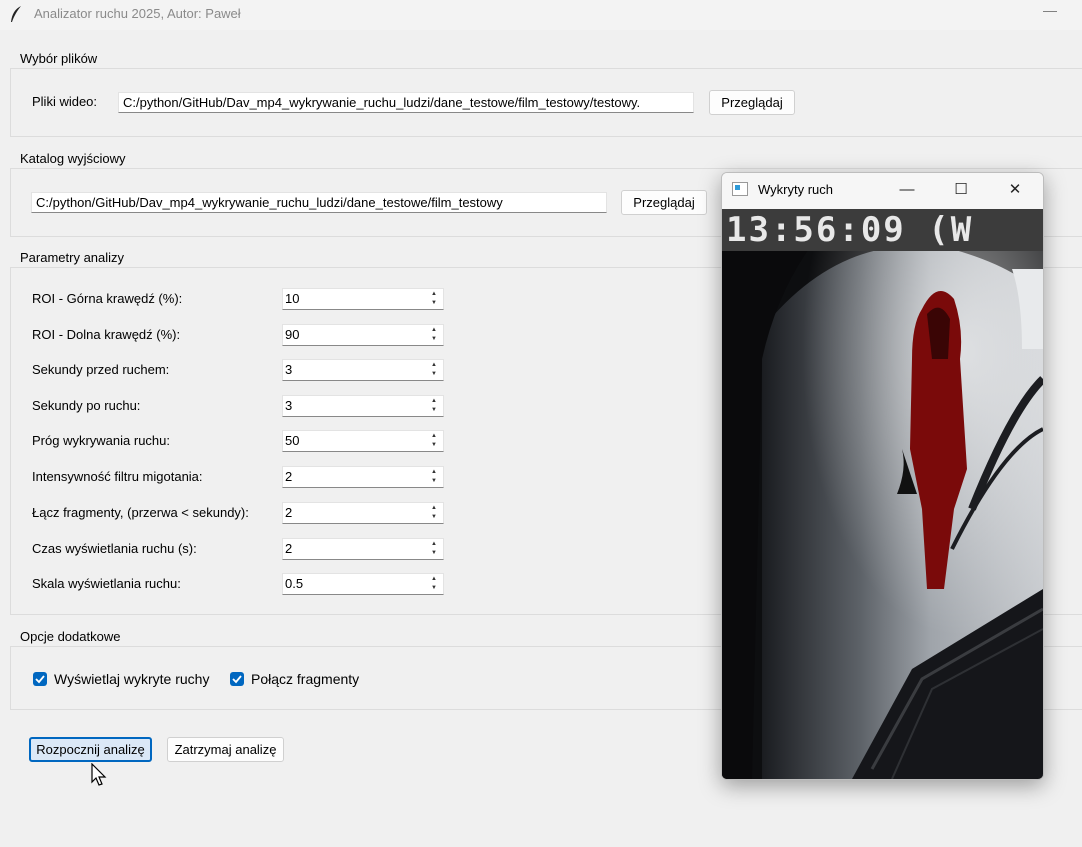 The image size is (1082, 847). What do you see at coordinates (70, 636) in the screenshot?
I see `options-legend: Opcje dodatkowe` at bounding box center [70, 636].